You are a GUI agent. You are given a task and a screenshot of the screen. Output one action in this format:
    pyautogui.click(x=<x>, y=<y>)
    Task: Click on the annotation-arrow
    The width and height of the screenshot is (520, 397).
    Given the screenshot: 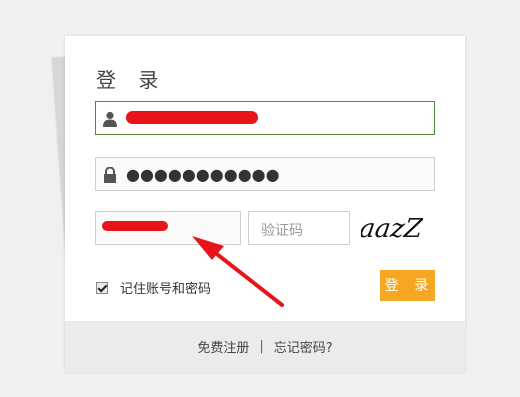 What is the action you would take?
    pyautogui.click(x=238, y=271)
    